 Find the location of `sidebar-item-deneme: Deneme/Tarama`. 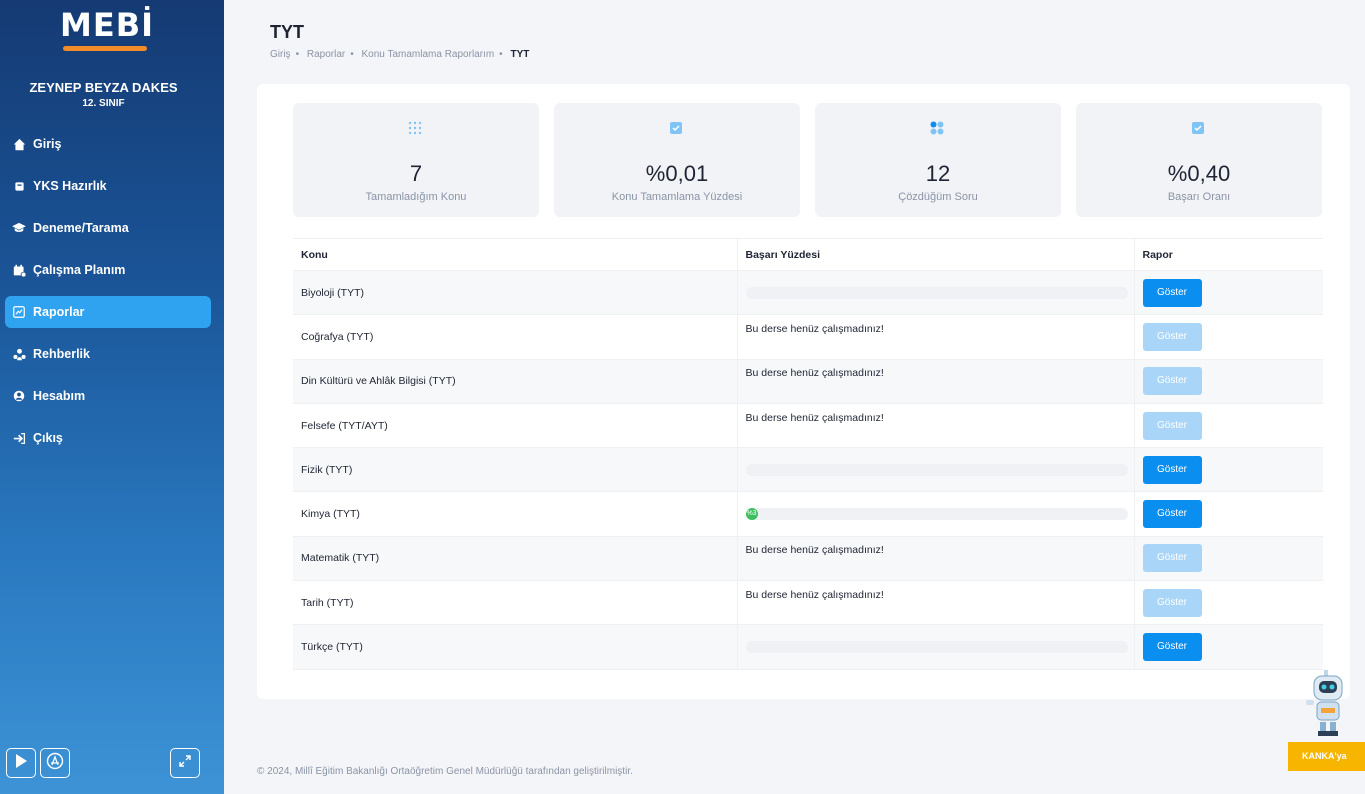

sidebar-item-deneme: Deneme/Tarama is located at coordinates (108, 228).